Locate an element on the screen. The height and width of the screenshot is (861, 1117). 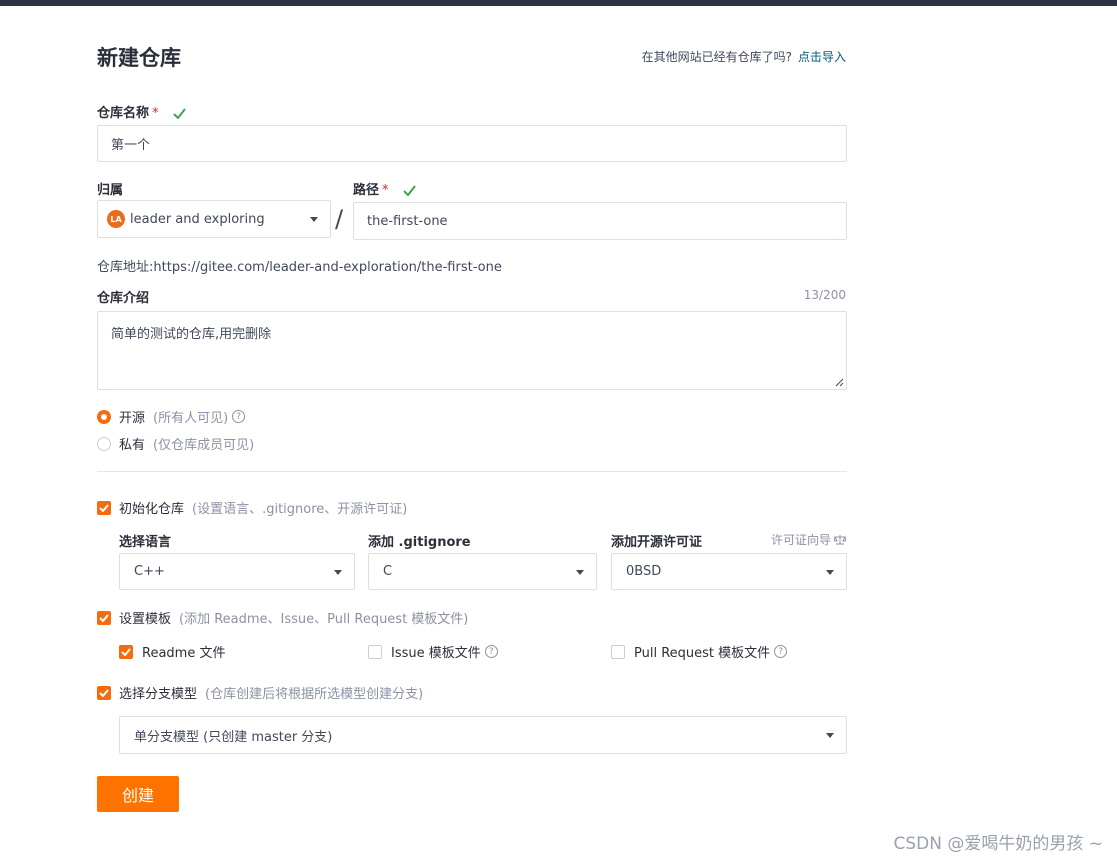
branch-option: 选择分支模型 (仓库创建后将根据所选模型创建分支) is located at coordinates (260, 692).